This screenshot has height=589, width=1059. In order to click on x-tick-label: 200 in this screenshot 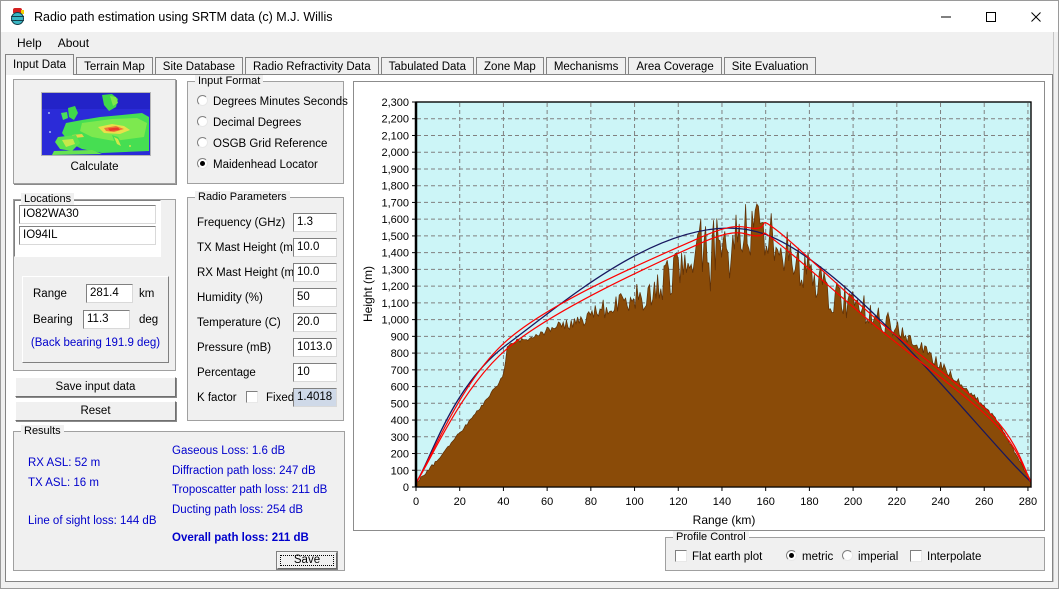, I will do `click(853, 502)`.